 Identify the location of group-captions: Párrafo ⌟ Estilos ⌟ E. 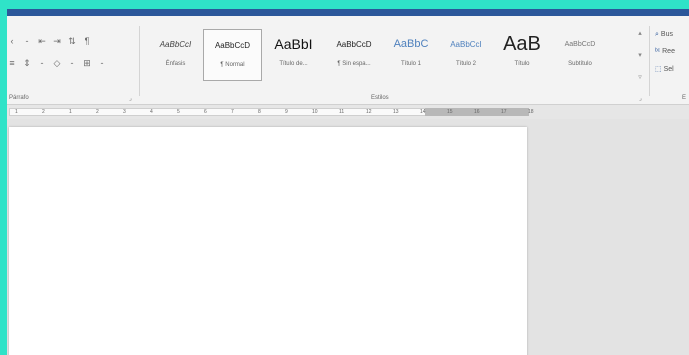
(348, 99).